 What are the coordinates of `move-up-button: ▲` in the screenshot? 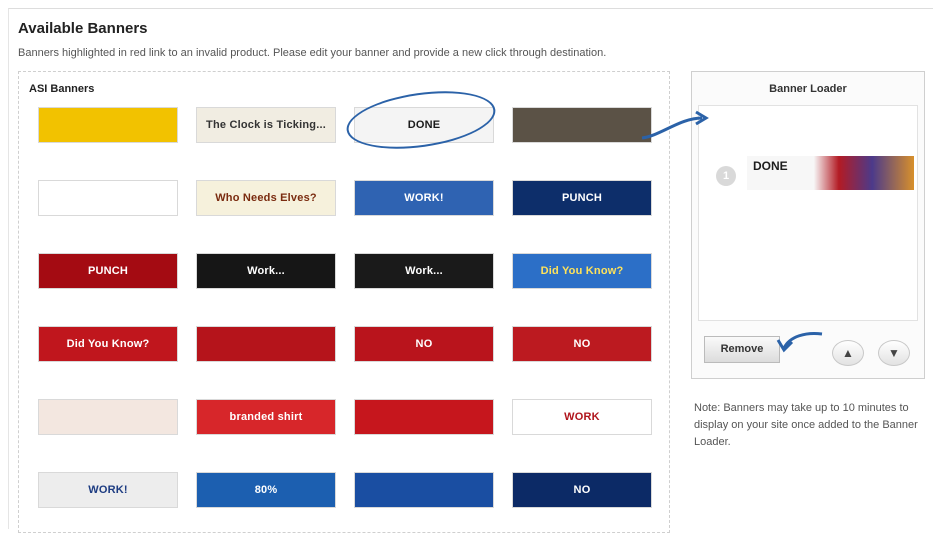 It's located at (848, 353).